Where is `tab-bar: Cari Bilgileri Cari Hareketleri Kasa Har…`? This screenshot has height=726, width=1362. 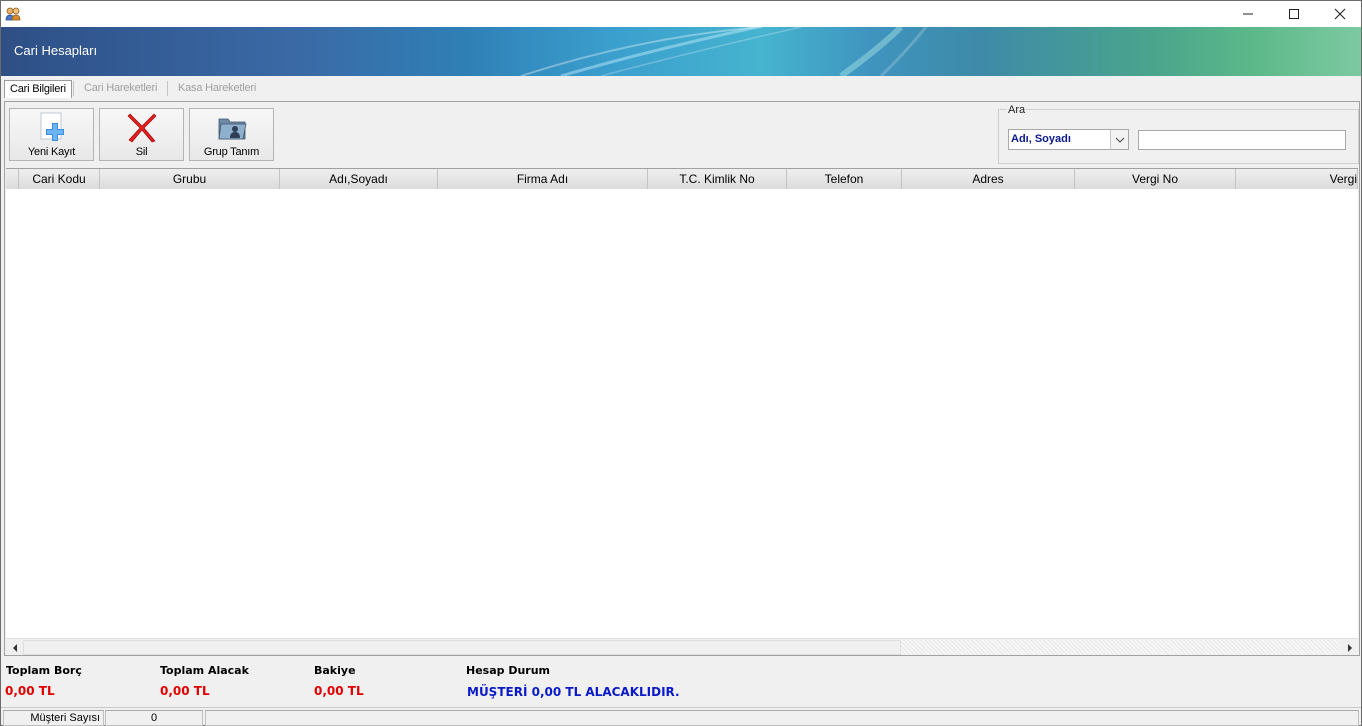 tab-bar: Cari Bilgileri Cari Hareketleri Kasa Har… is located at coordinates (681, 88).